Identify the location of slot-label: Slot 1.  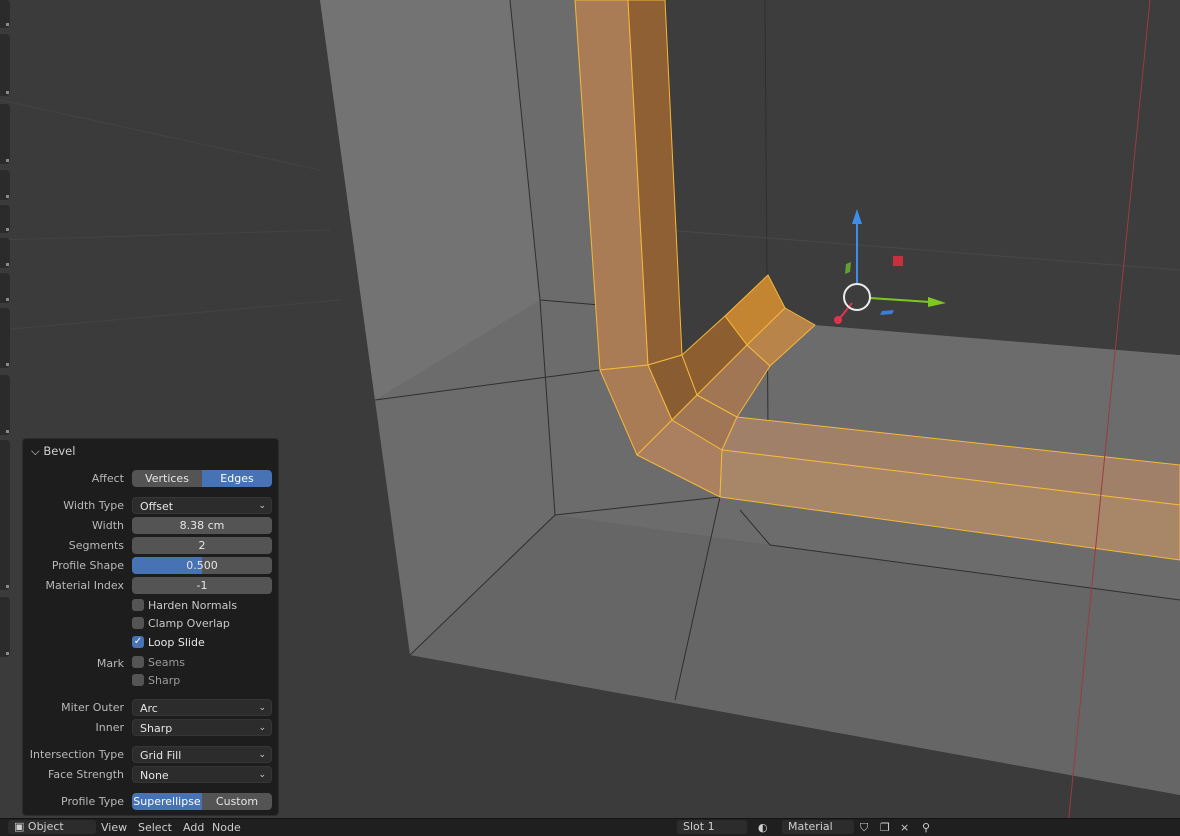
(699, 826).